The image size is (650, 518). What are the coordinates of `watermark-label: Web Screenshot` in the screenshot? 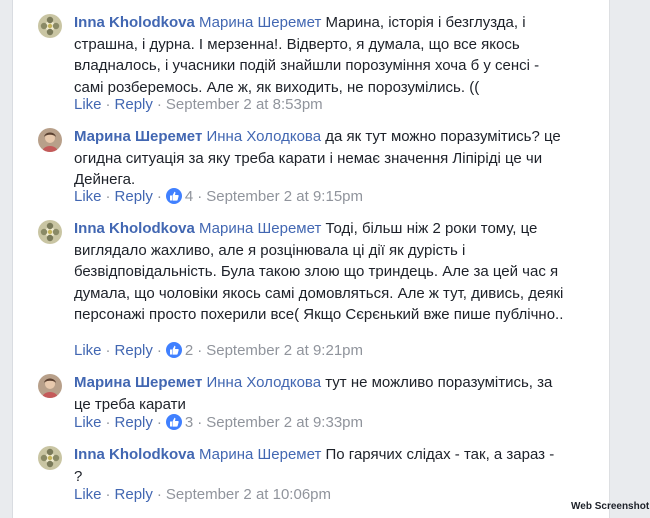 It's located at (610, 506).